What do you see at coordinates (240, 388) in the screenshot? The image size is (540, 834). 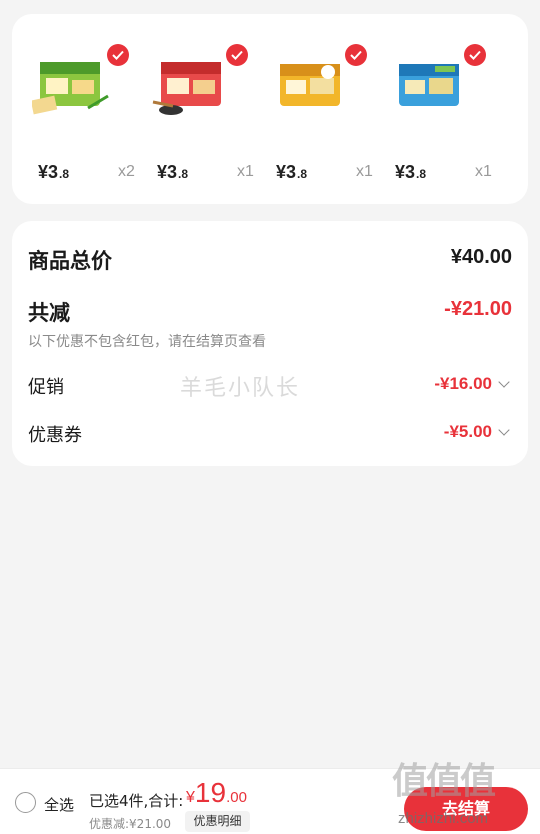 I see `watermark-text: 羊毛小队长` at bounding box center [240, 388].